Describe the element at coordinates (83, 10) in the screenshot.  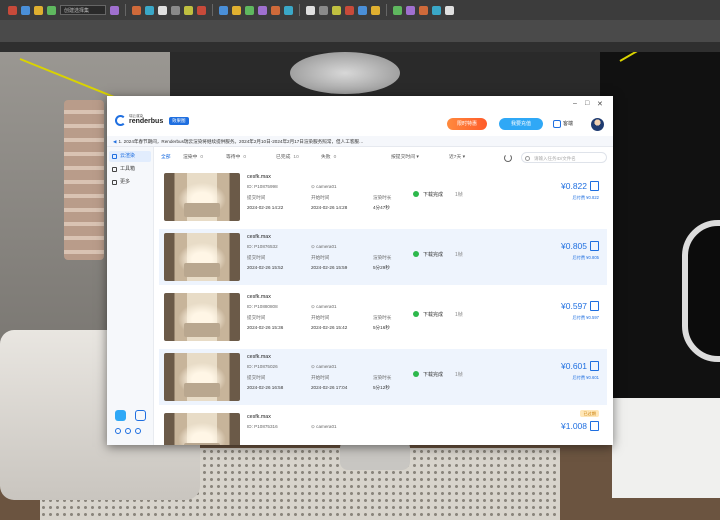
I see `selection-set-combo: 创建选择集` at that location.